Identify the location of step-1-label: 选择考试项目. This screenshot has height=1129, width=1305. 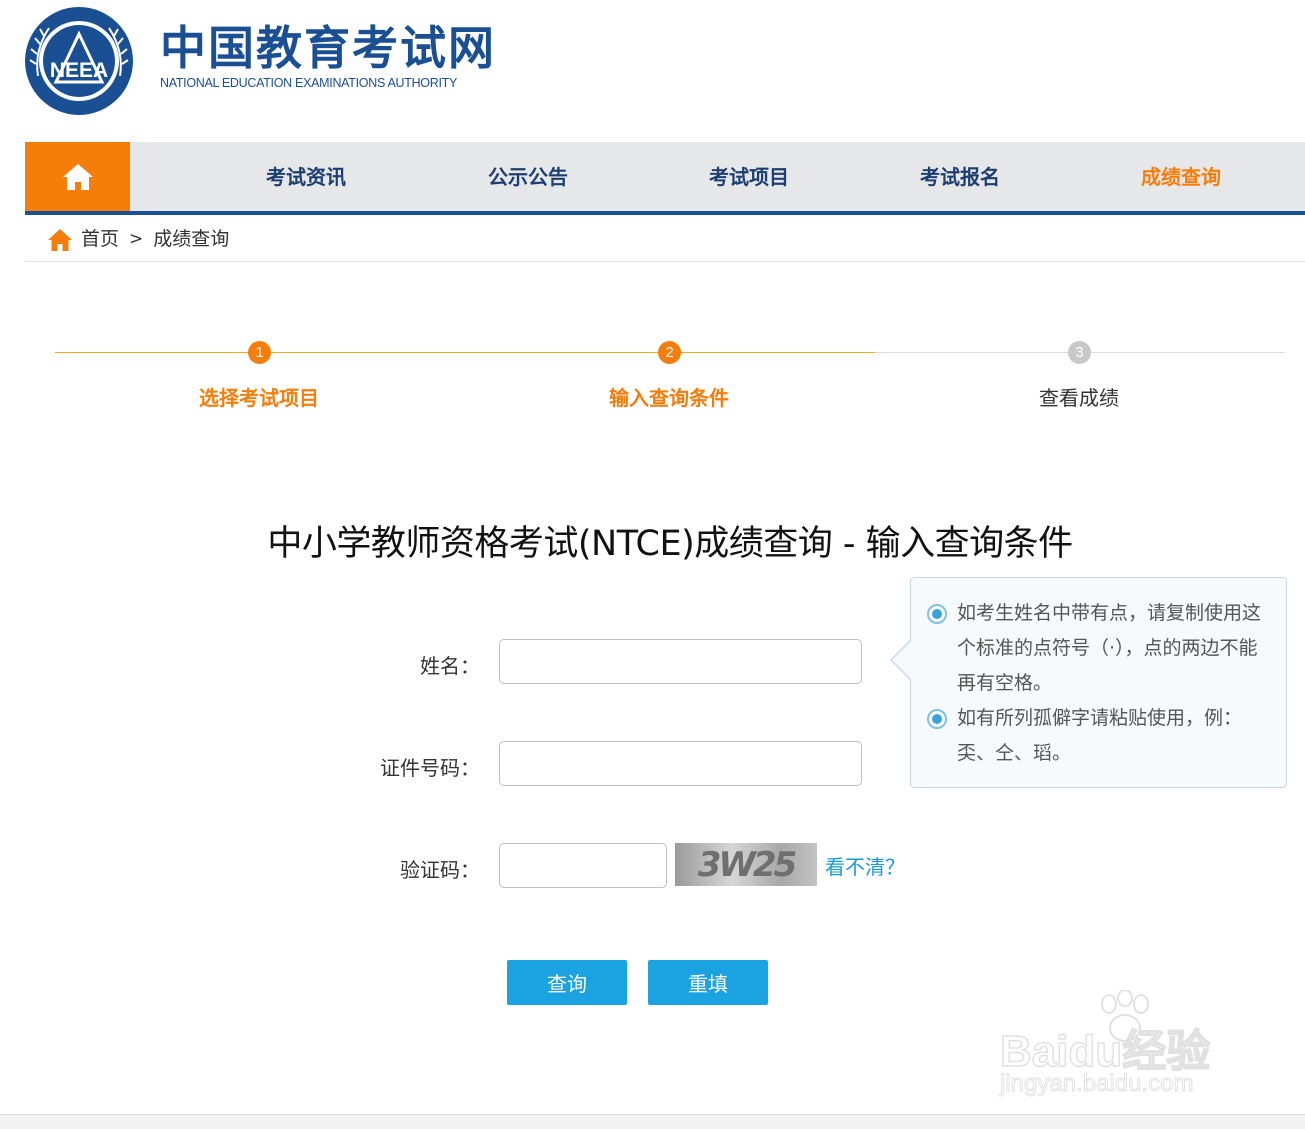
(259, 398).